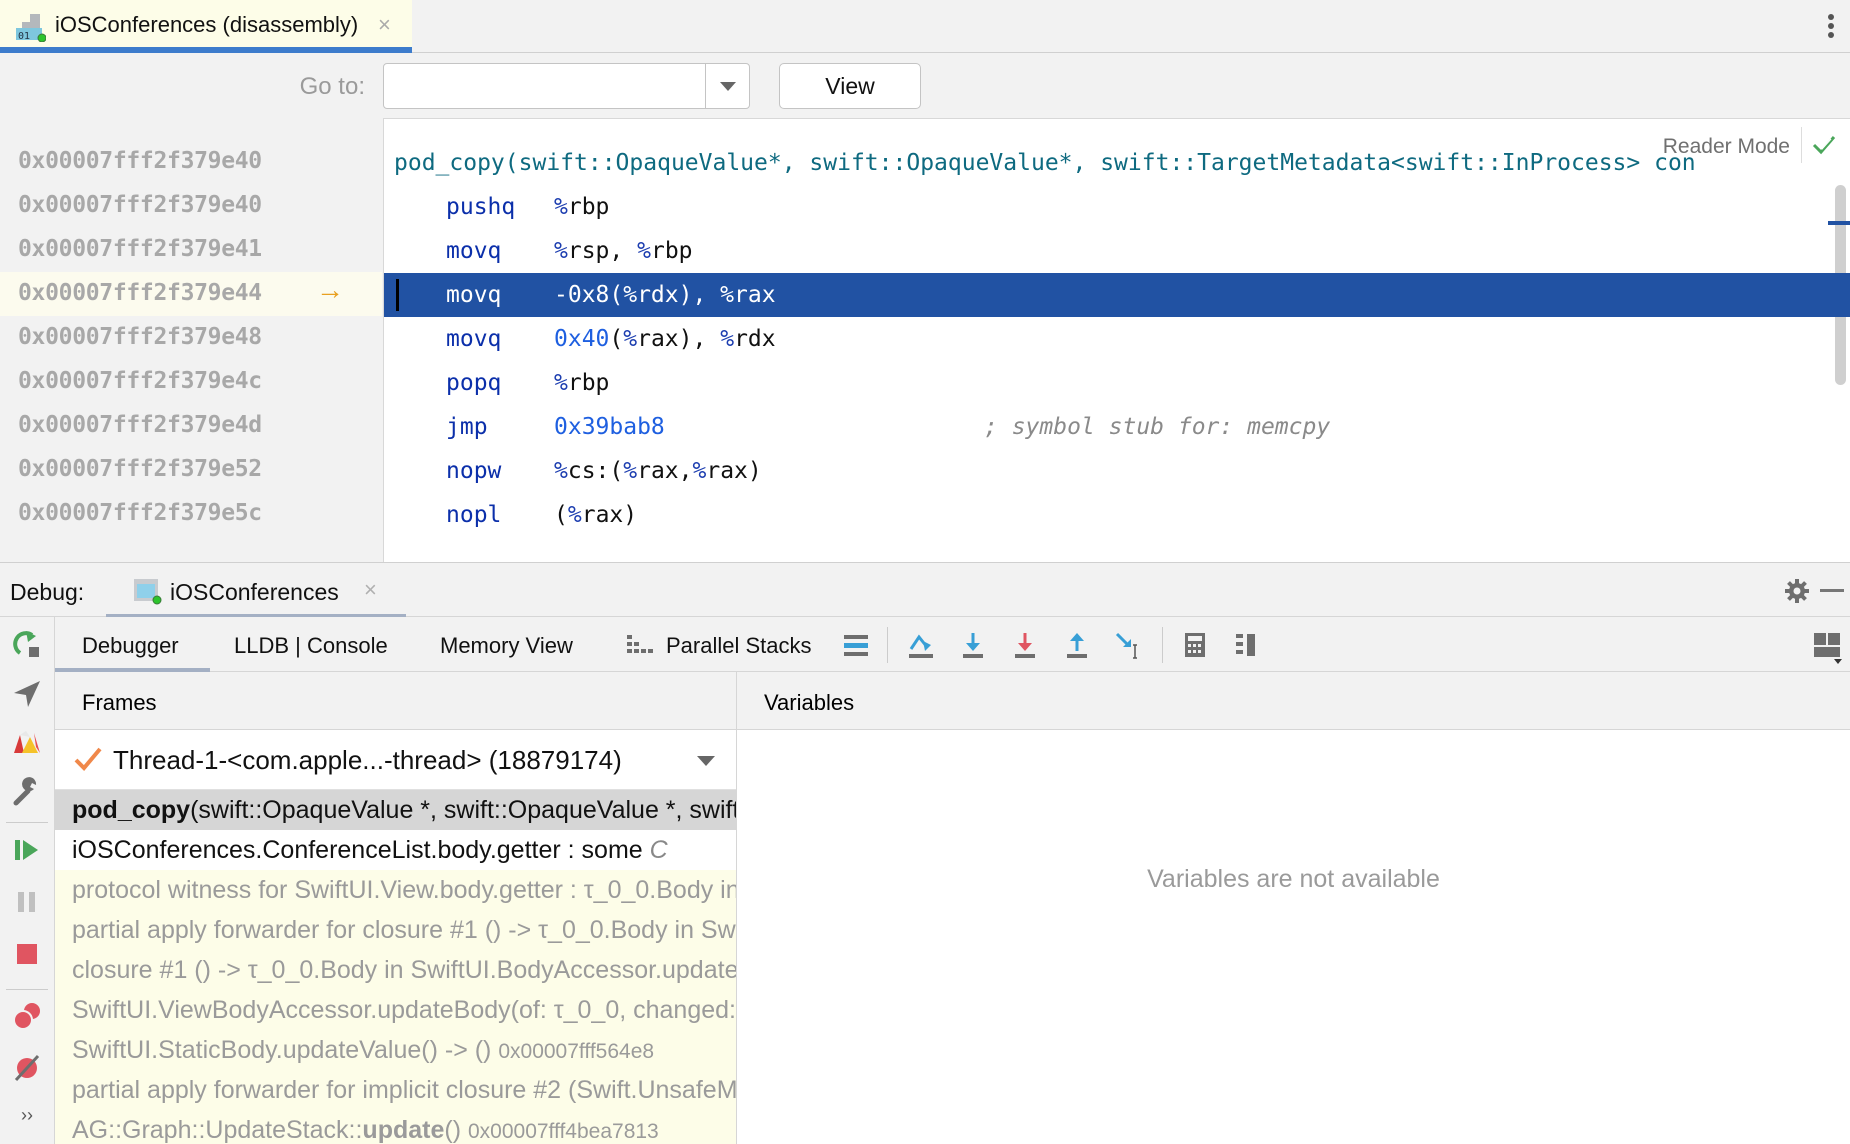  What do you see at coordinates (1077, 645) in the screenshot?
I see `step-out-icon` at bounding box center [1077, 645].